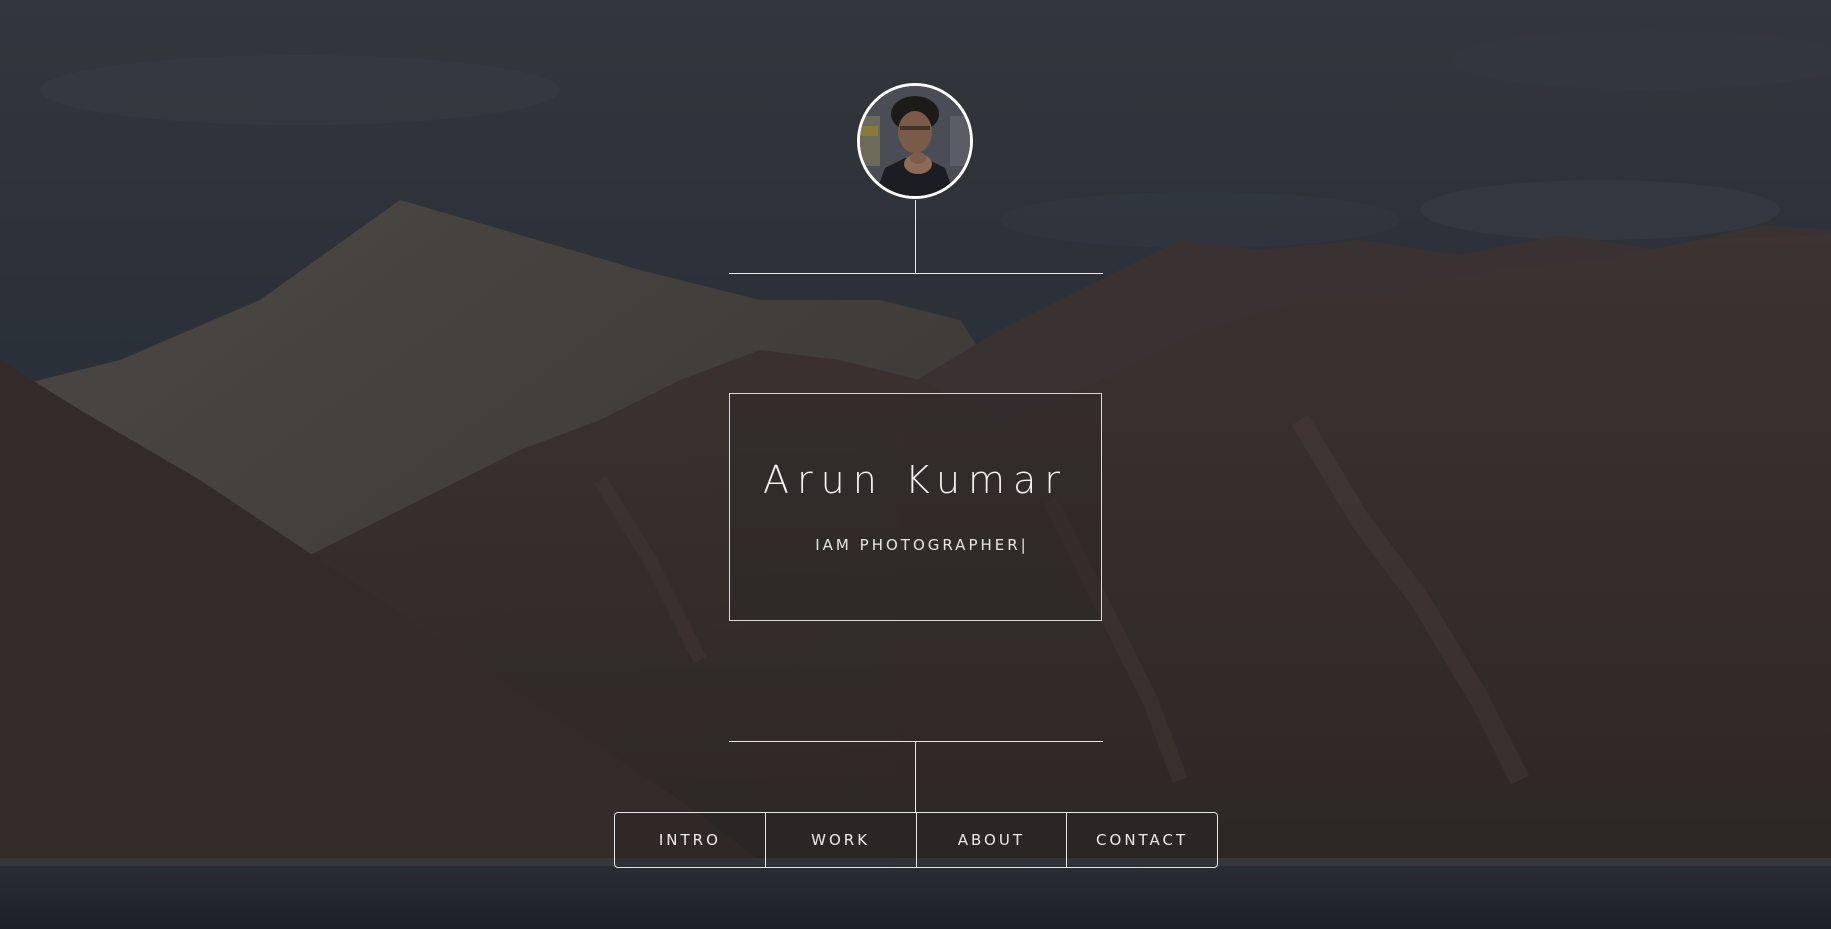 The width and height of the screenshot is (1831, 929). Describe the element at coordinates (915, 237) in the screenshot. I see `connector-line-top-vertical` at that location.